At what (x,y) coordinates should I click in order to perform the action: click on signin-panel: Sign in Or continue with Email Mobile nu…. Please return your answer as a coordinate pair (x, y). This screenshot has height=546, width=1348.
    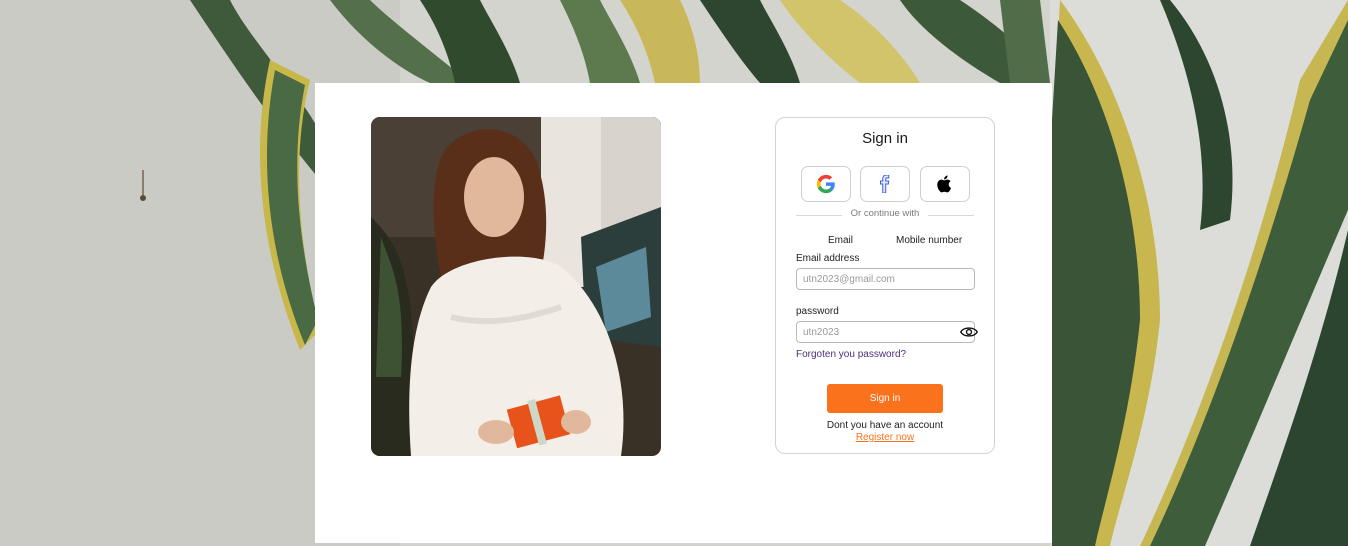
    Looking at the image, I should click on (885, 285).